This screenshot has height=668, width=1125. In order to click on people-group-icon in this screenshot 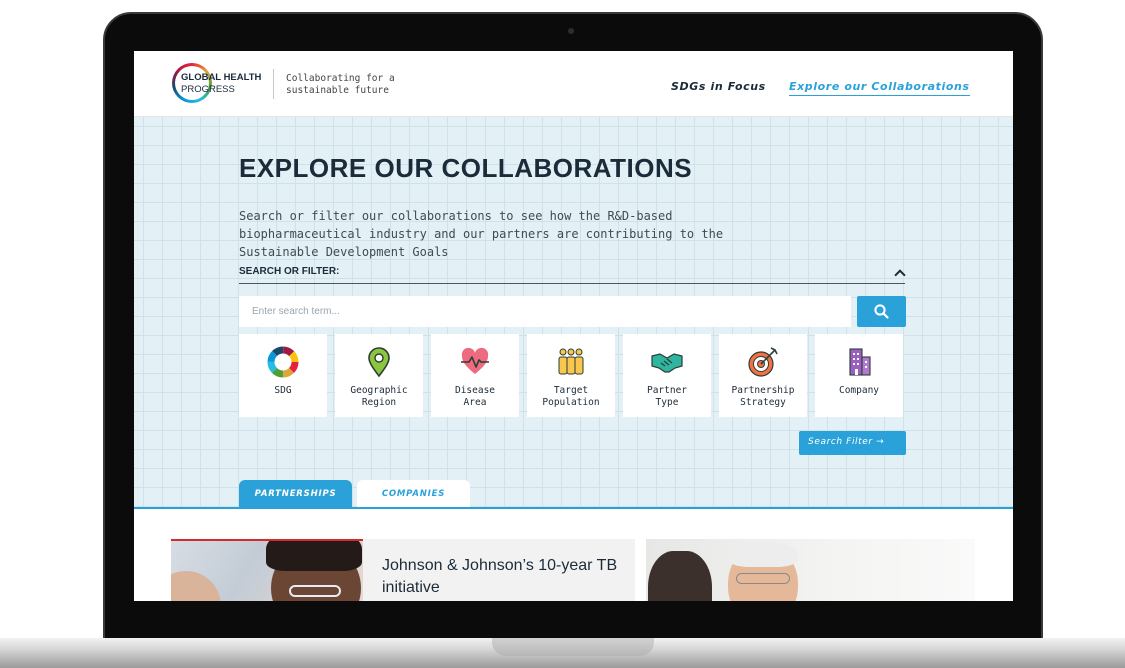, I will do `click(571, 361)`.